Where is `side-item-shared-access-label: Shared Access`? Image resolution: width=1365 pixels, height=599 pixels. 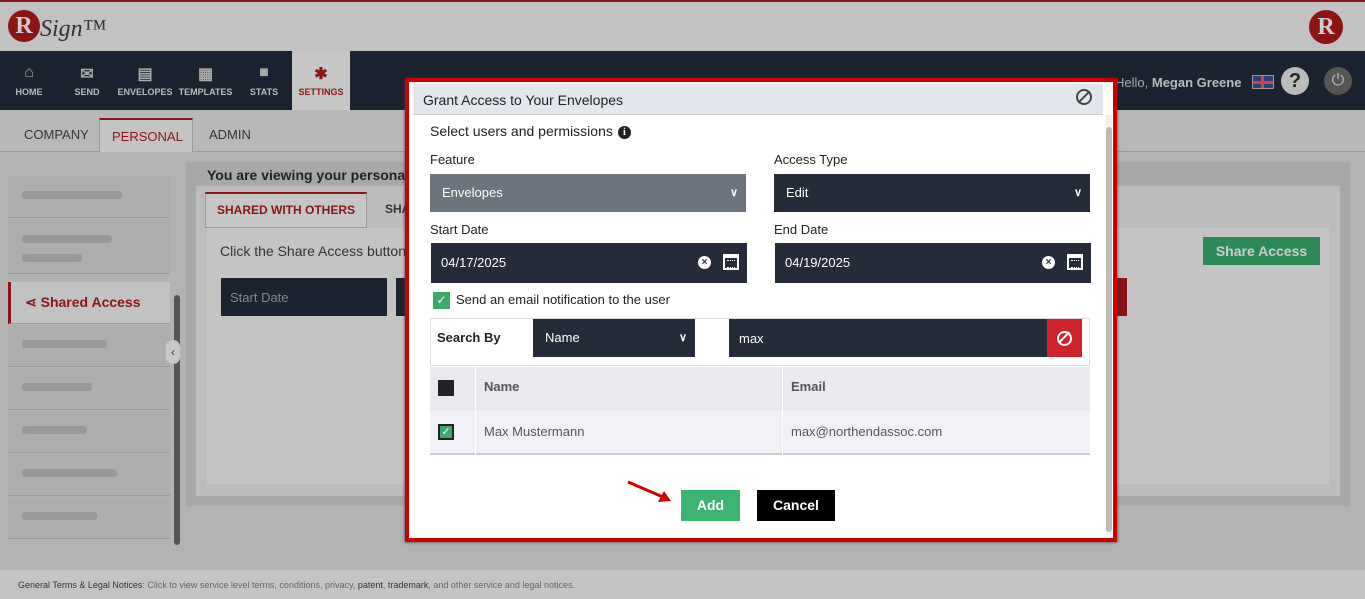
side-item-shared-access-label: Shared Access is located at coordinates (90, 302).